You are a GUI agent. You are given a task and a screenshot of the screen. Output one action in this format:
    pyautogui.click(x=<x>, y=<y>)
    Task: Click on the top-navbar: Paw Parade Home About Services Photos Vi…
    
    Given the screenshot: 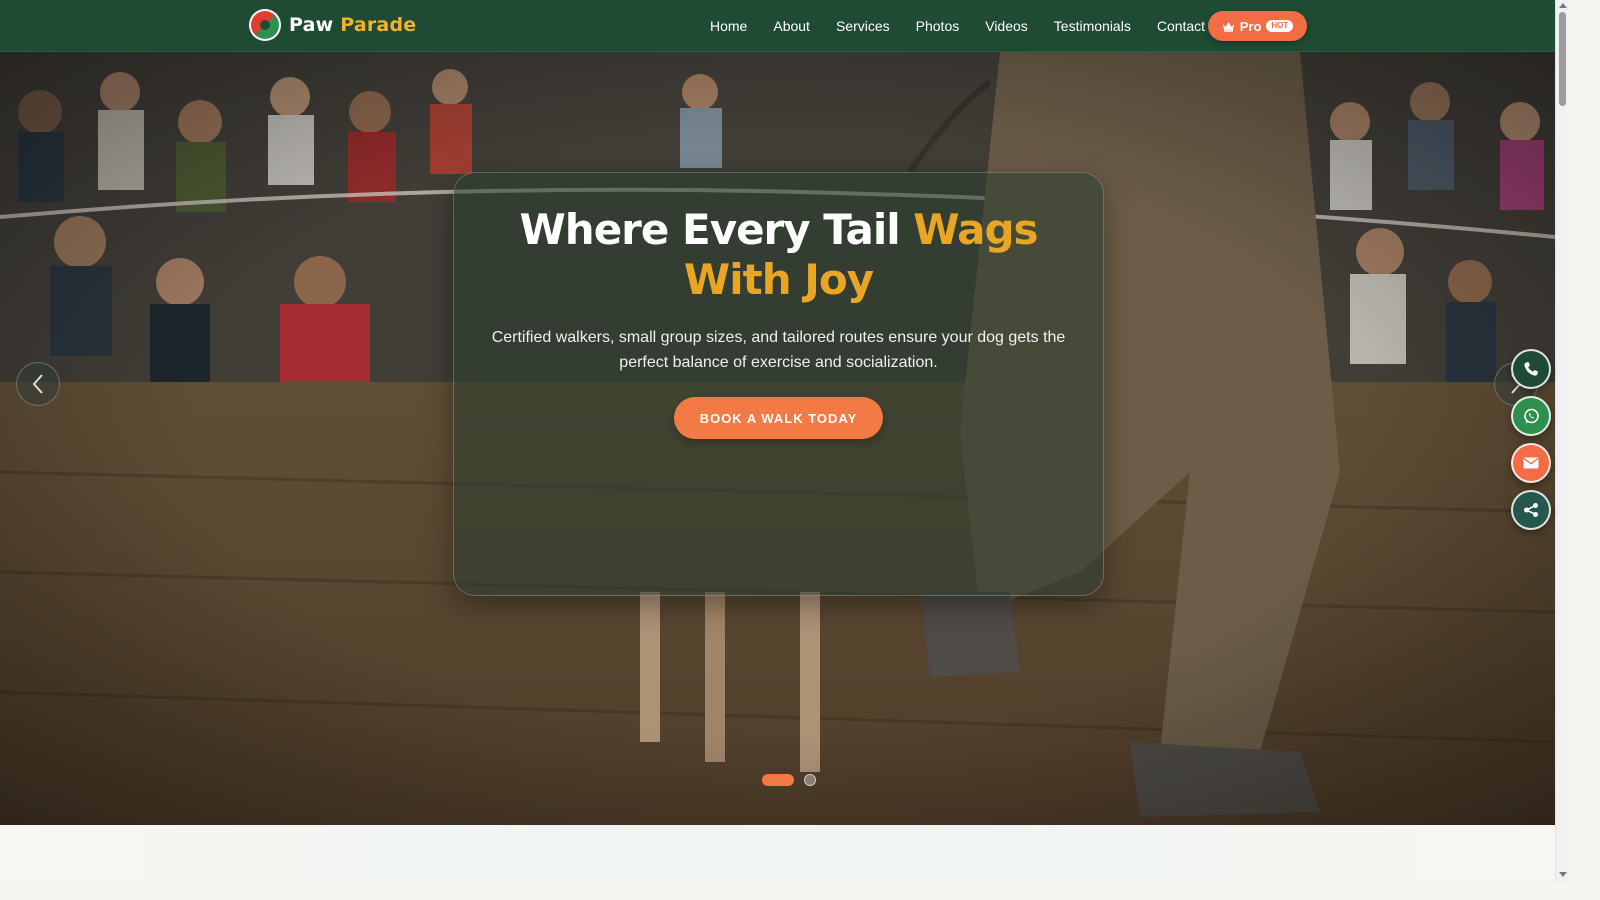 What is the action you would take?
    pyautogui.click(x=777, y=26)
    